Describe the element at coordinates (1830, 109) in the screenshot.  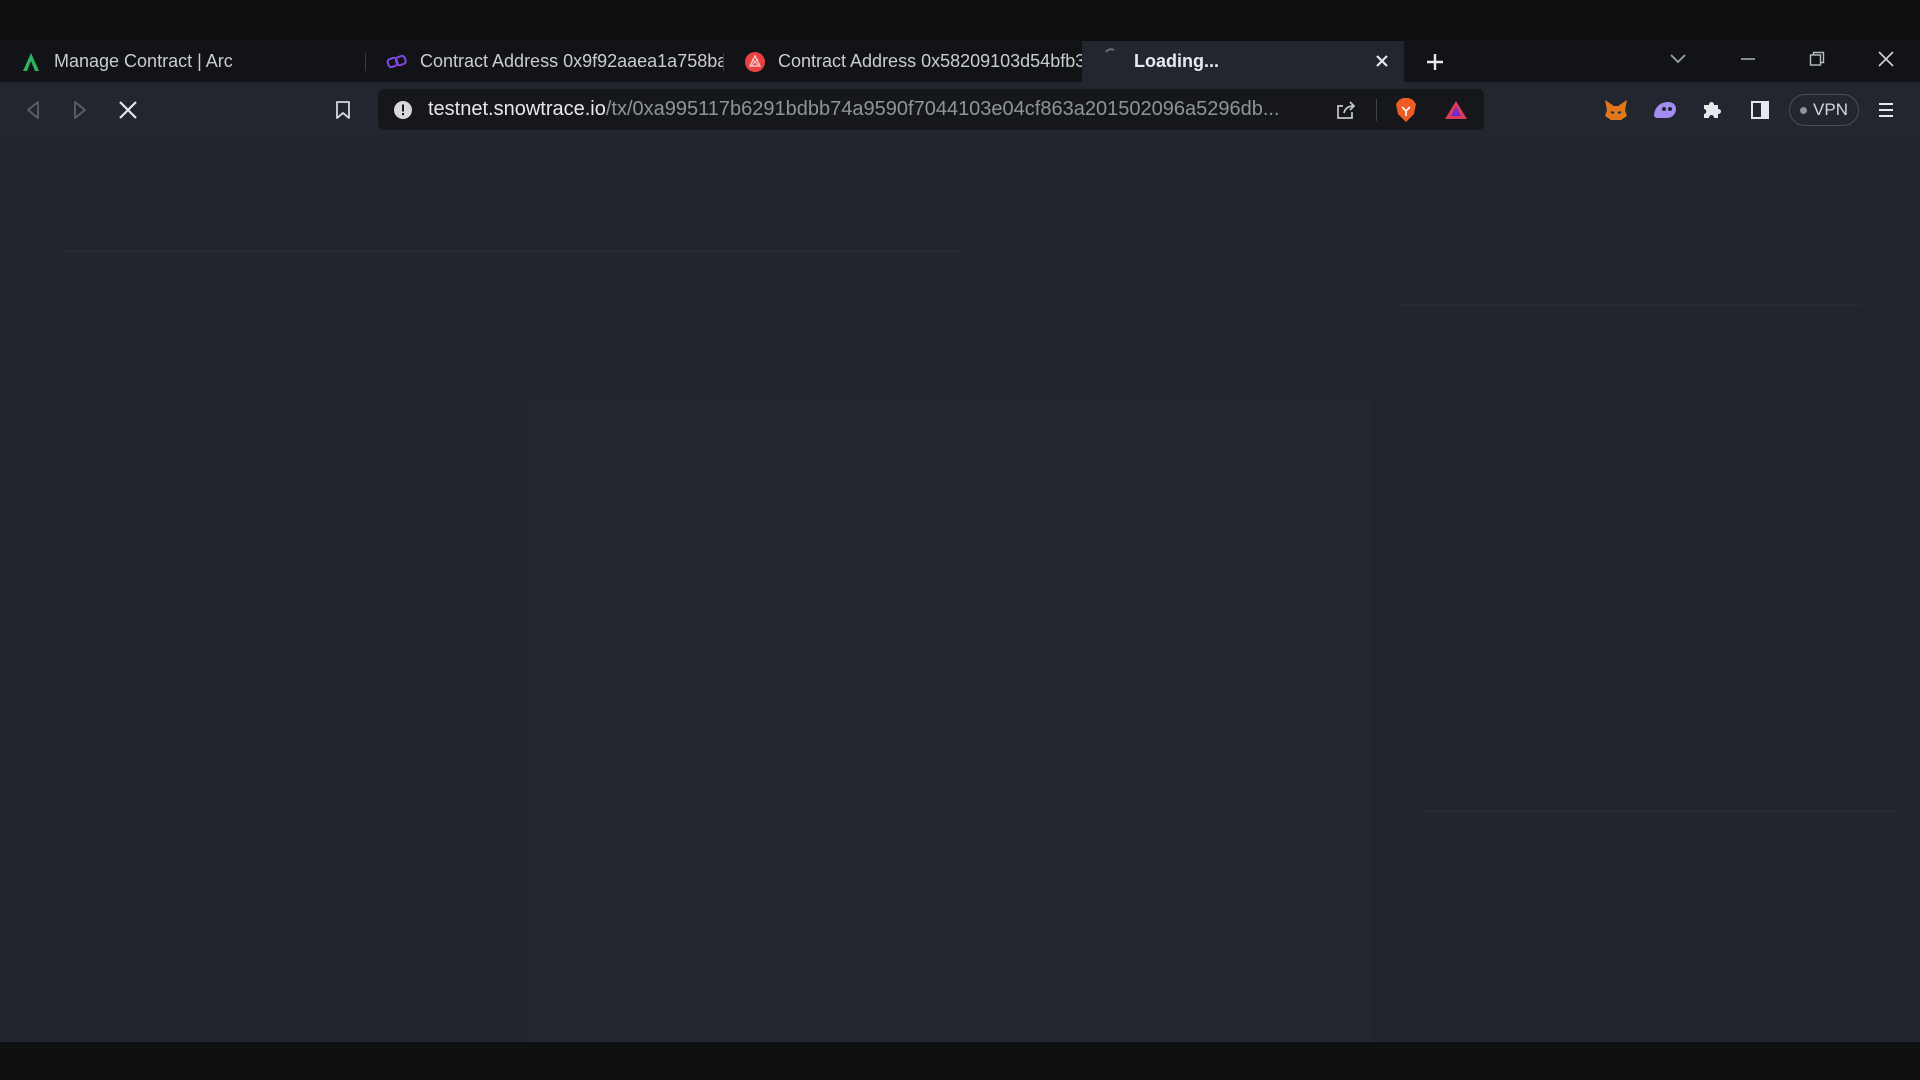
I see `vpn-label: VPN` at that location.